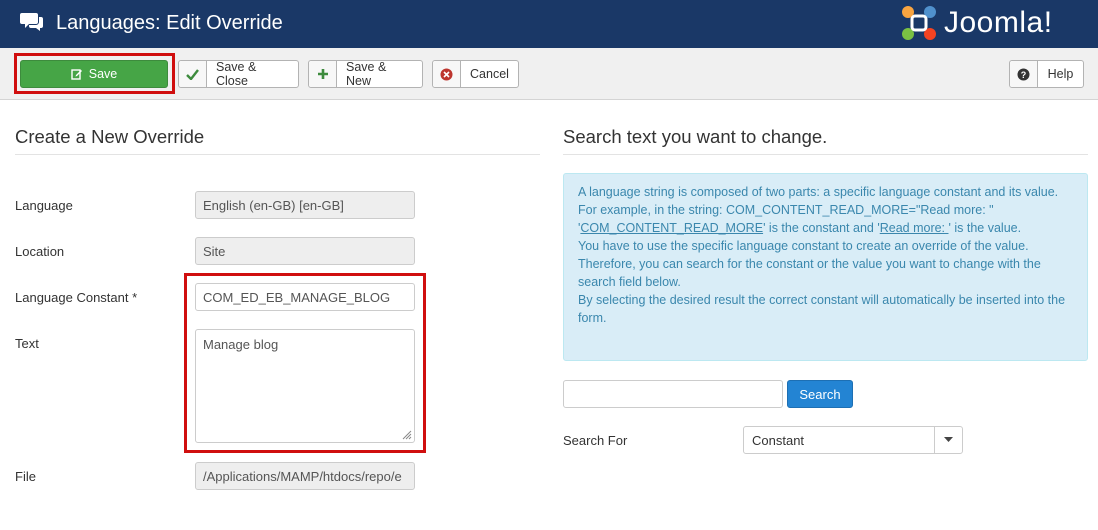  I want to click on save-new-label: Save & New, so click(366, 74).